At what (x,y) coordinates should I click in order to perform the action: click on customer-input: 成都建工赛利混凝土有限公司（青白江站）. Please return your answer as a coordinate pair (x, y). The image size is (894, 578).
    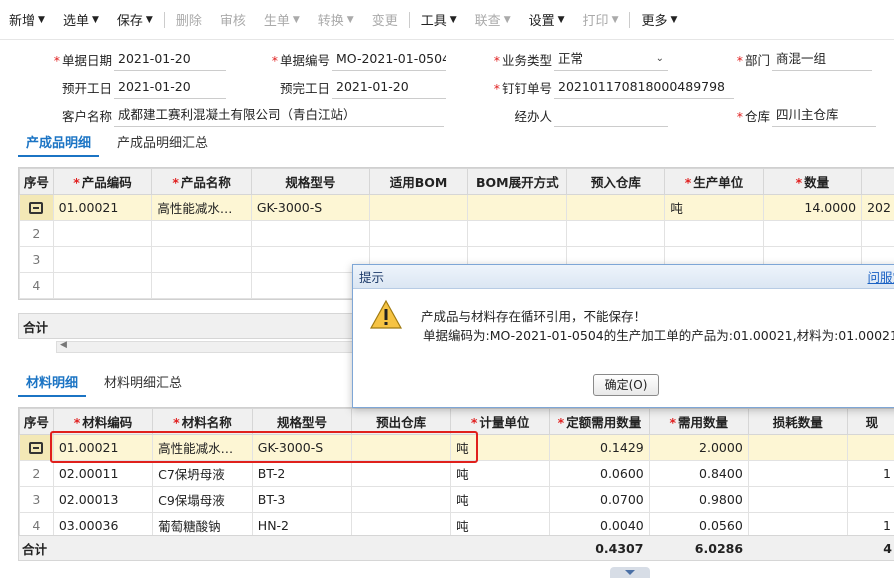
    Looking at the image, I should click on (279, 115).